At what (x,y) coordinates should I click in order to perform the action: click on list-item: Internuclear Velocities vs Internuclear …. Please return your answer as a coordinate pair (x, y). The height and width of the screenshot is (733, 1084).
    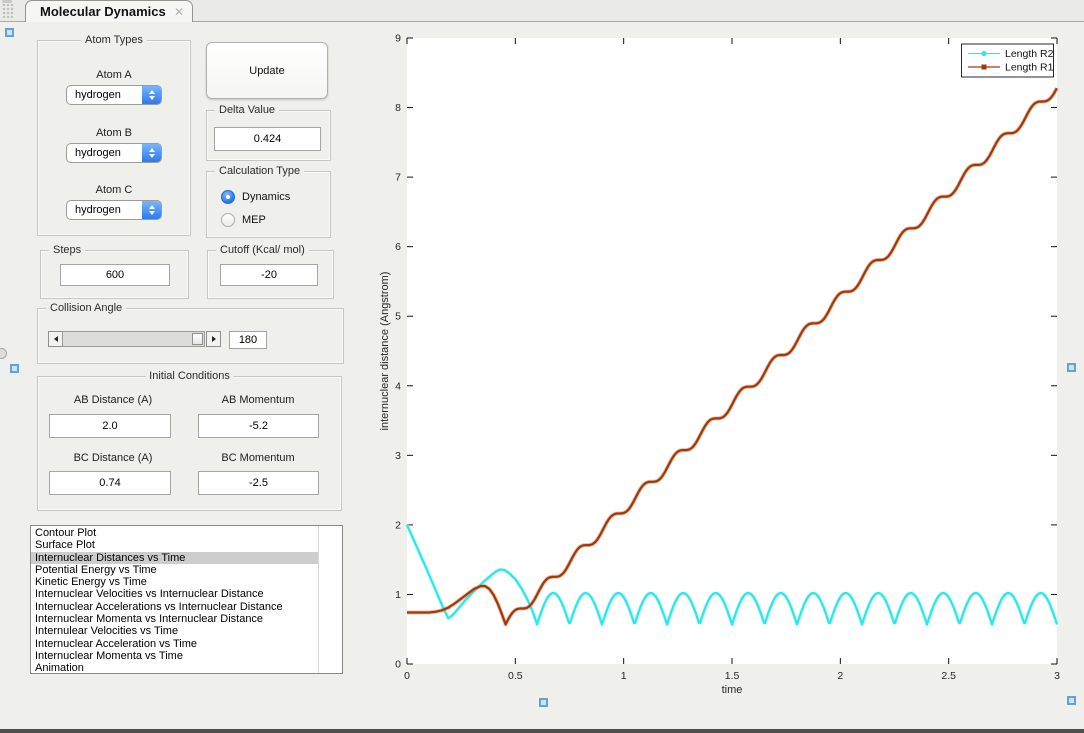
    Looking at the image, I should click on (174, 594).